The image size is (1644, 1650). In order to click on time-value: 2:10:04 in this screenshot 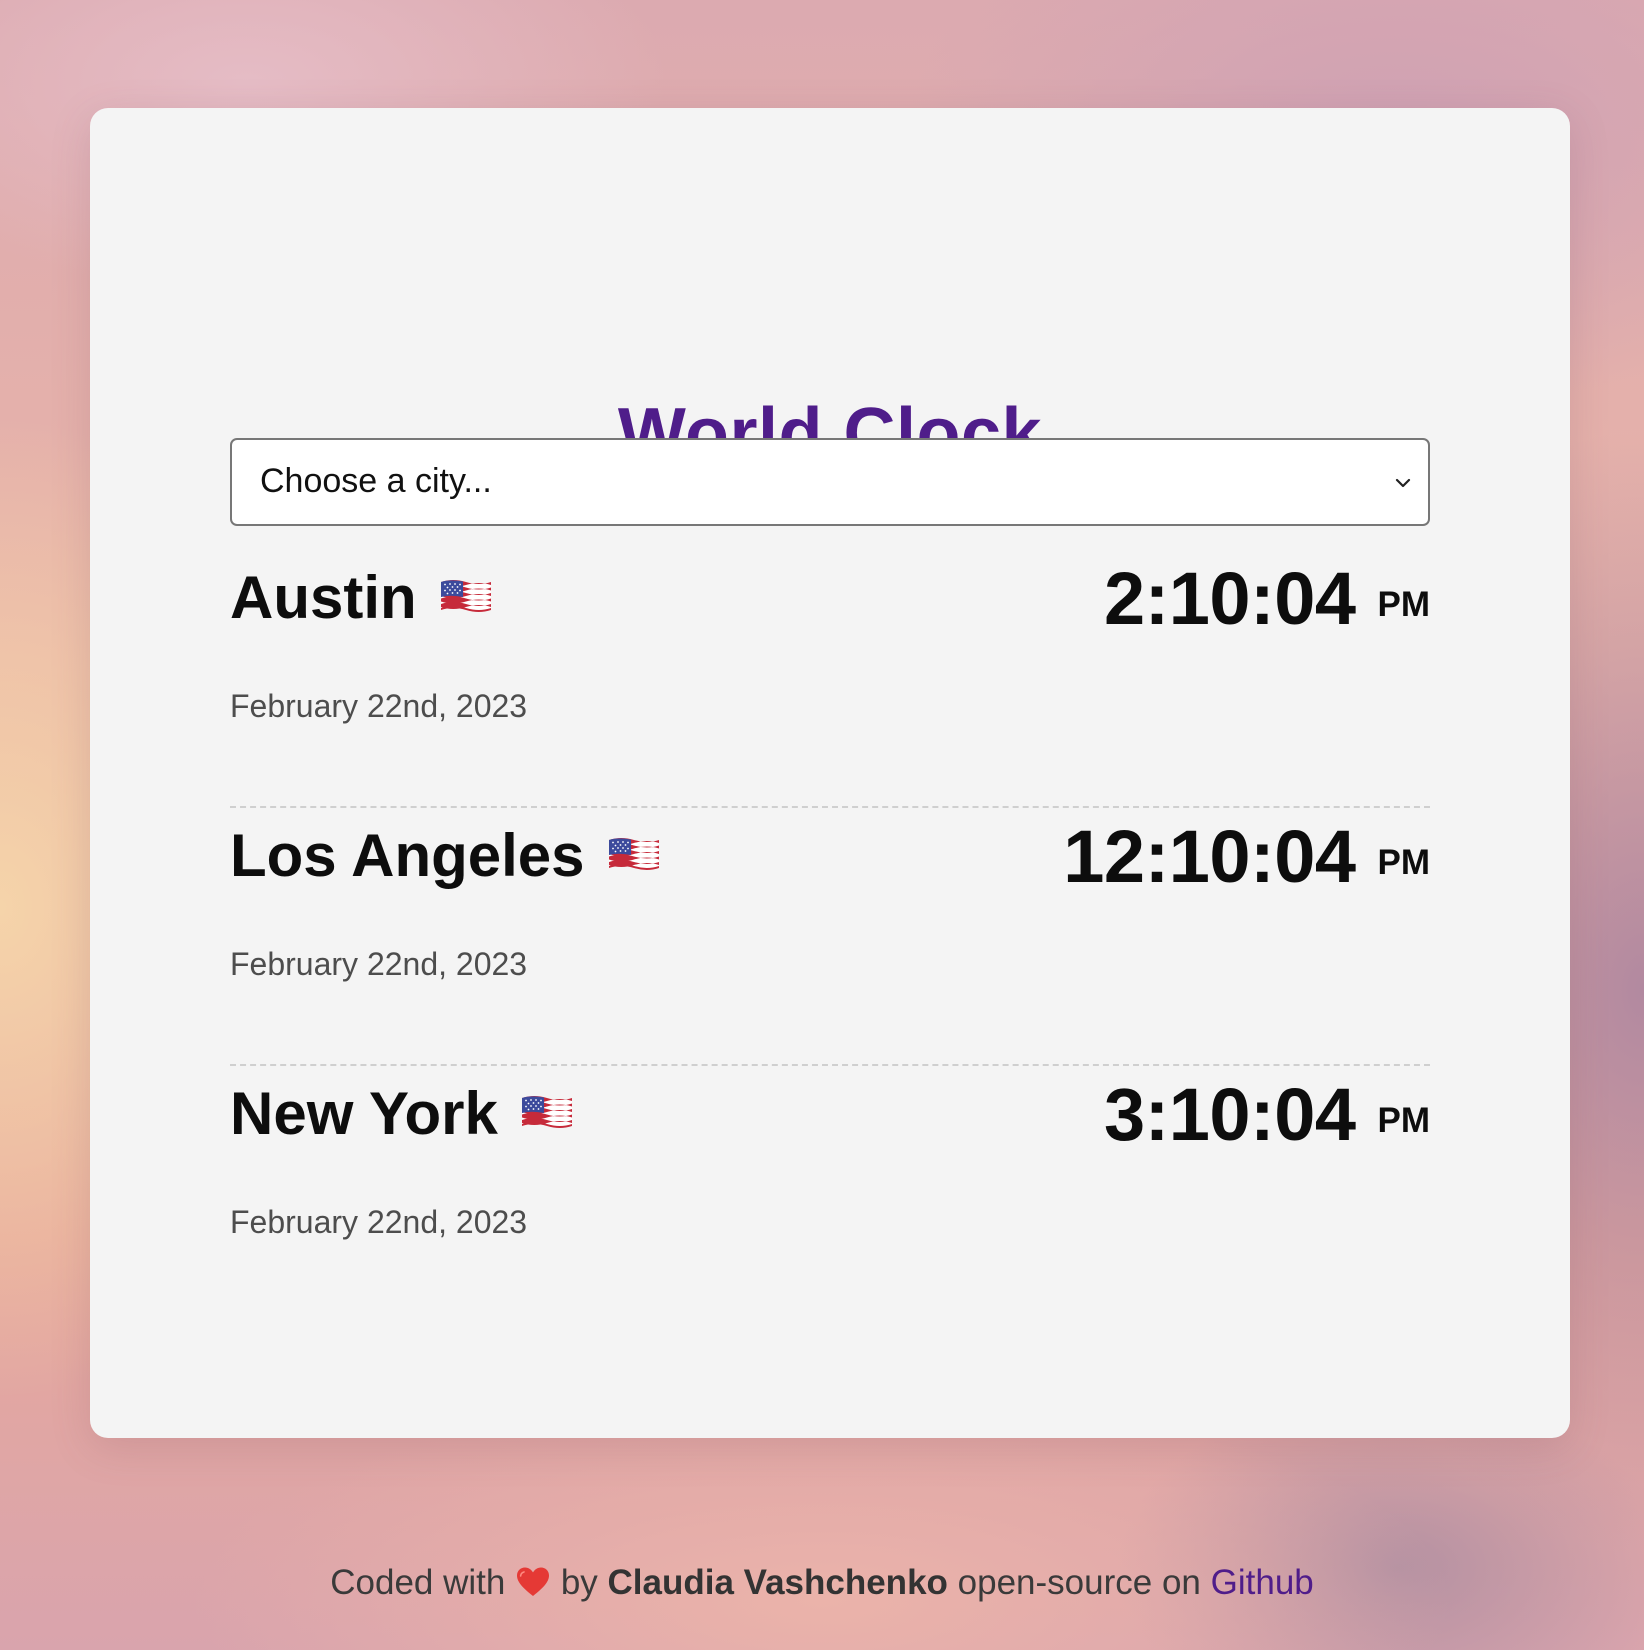, I will do `click(1229, 598)`.